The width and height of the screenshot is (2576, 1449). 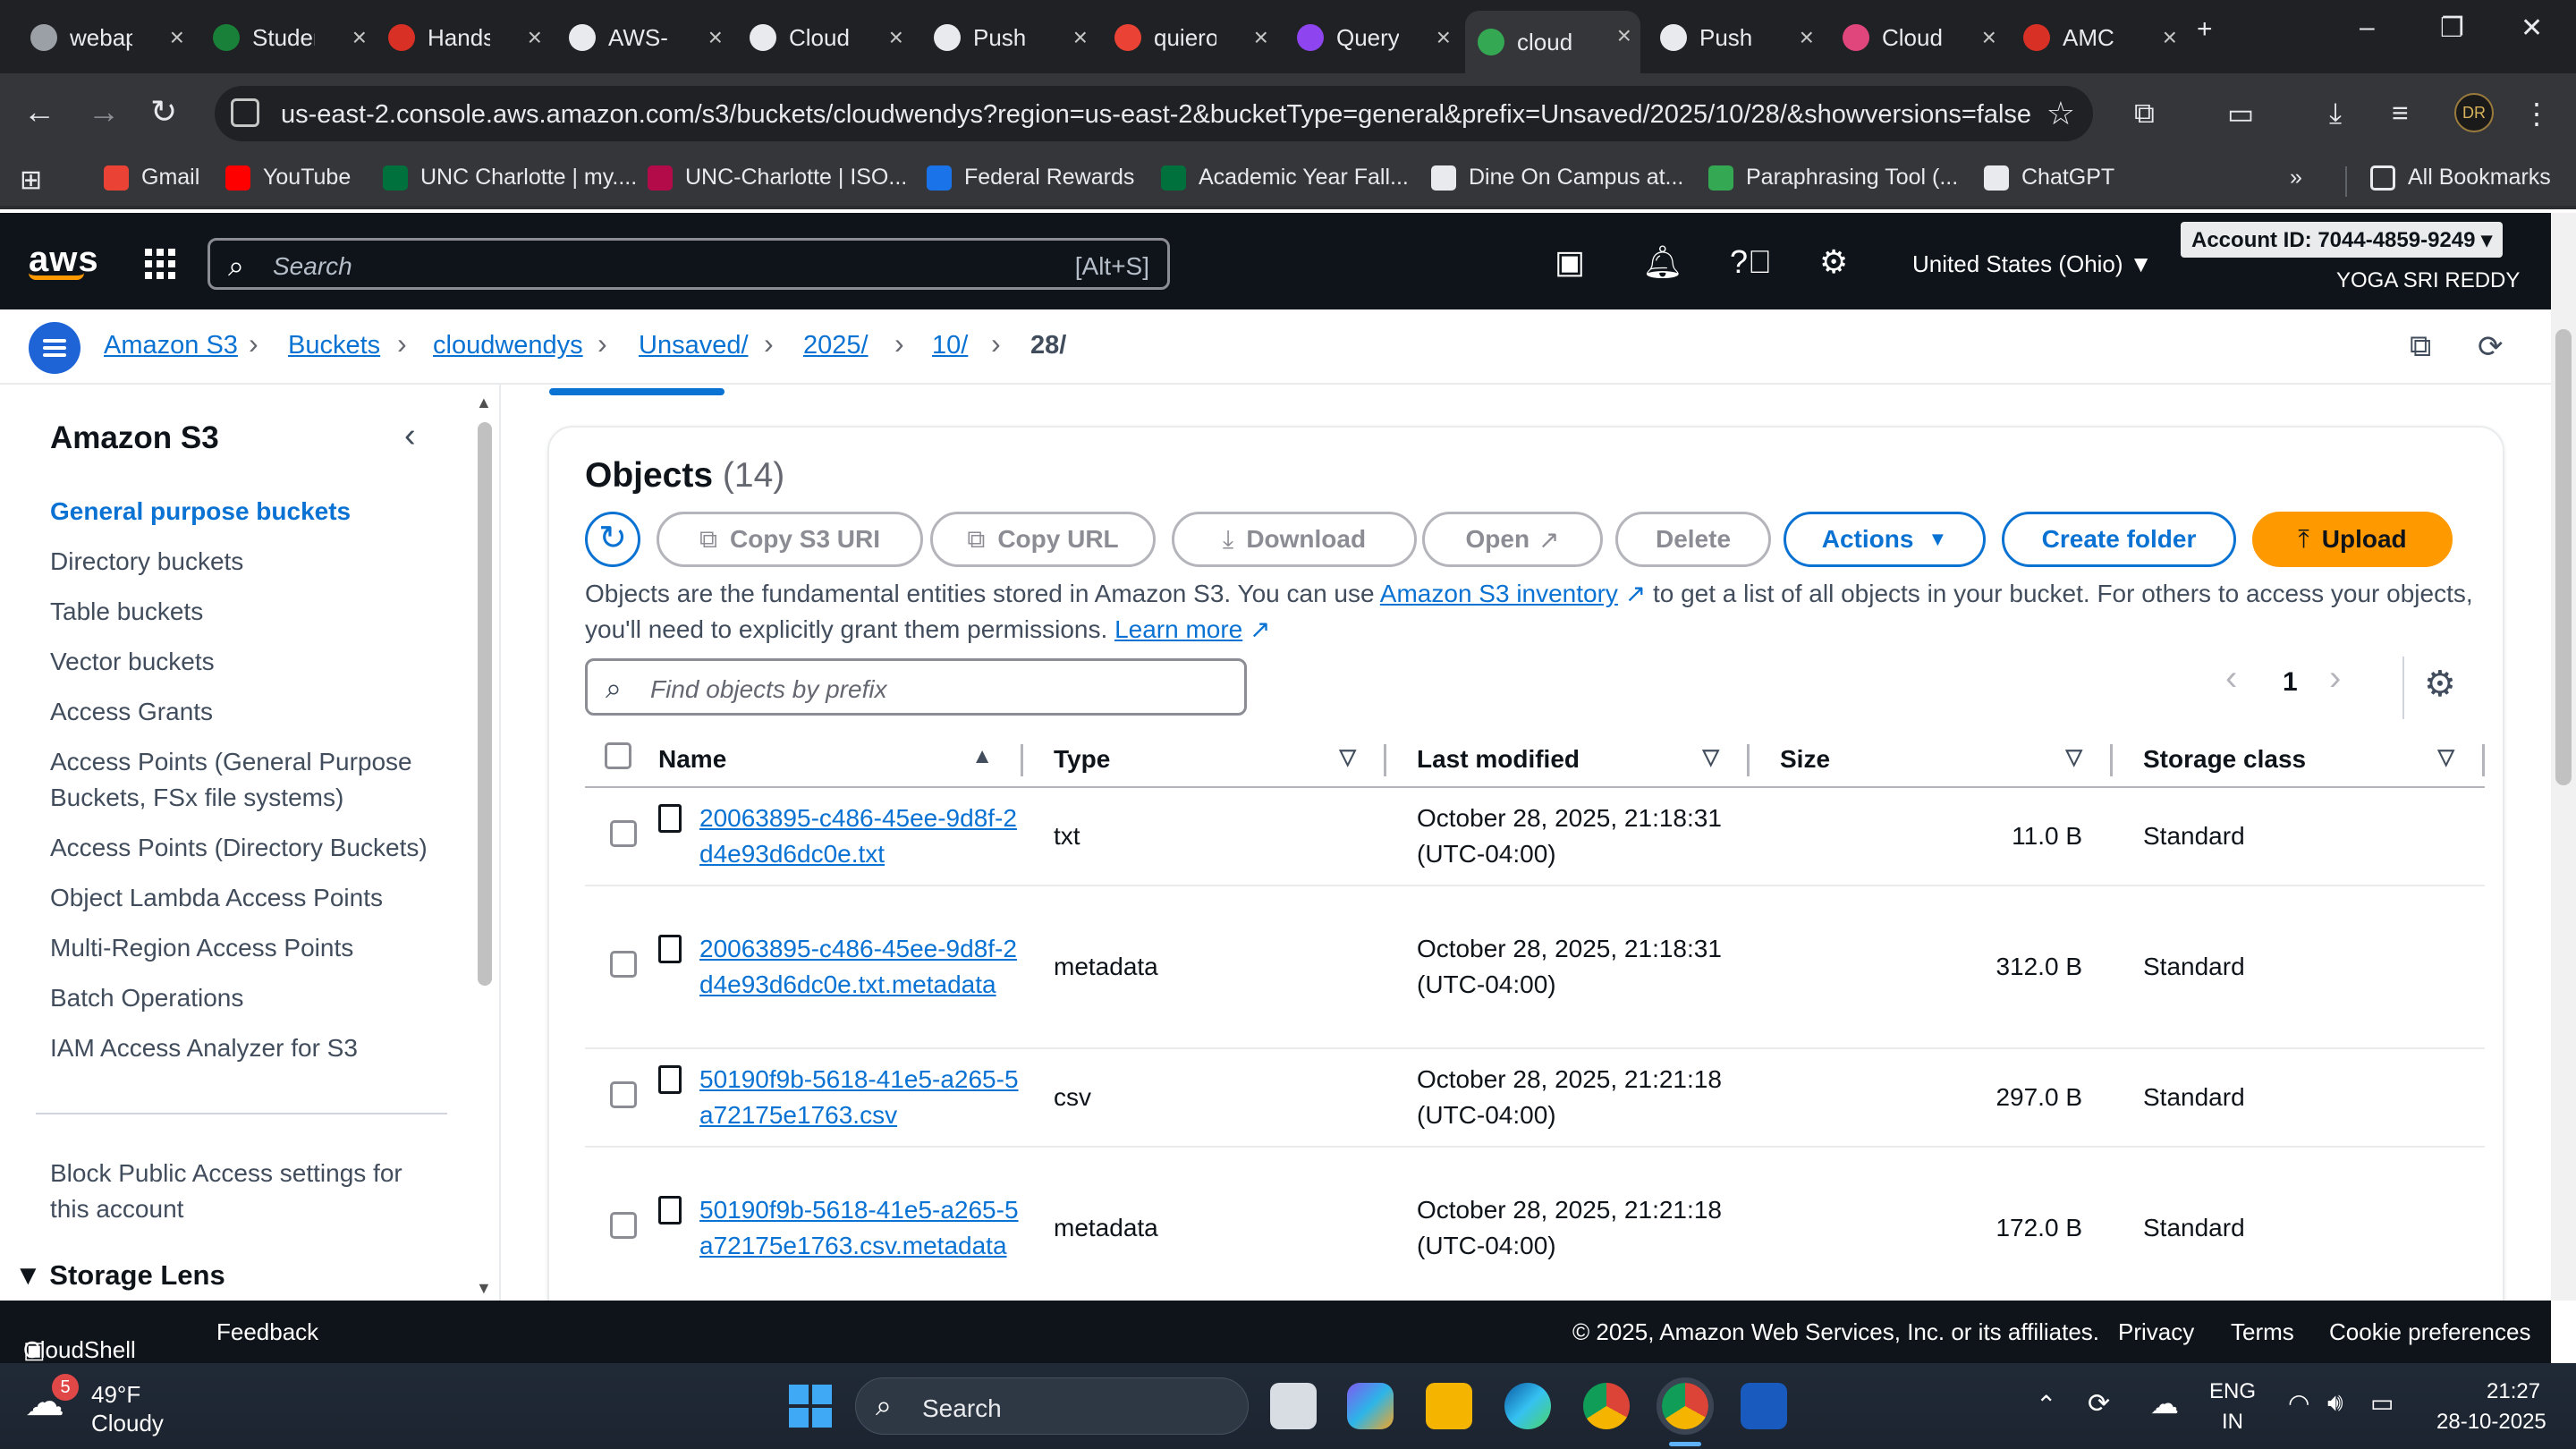 I want to click on extensions-icon: ⧉, so click(x=2144, y=114).